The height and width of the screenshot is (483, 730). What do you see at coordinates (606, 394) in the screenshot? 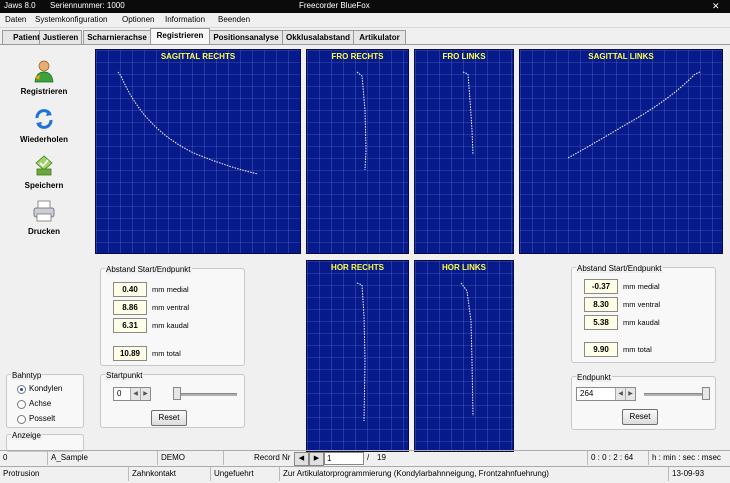
I see `endpunkt-input: 264 ◀ ▶` at bounding box center [606, 394].